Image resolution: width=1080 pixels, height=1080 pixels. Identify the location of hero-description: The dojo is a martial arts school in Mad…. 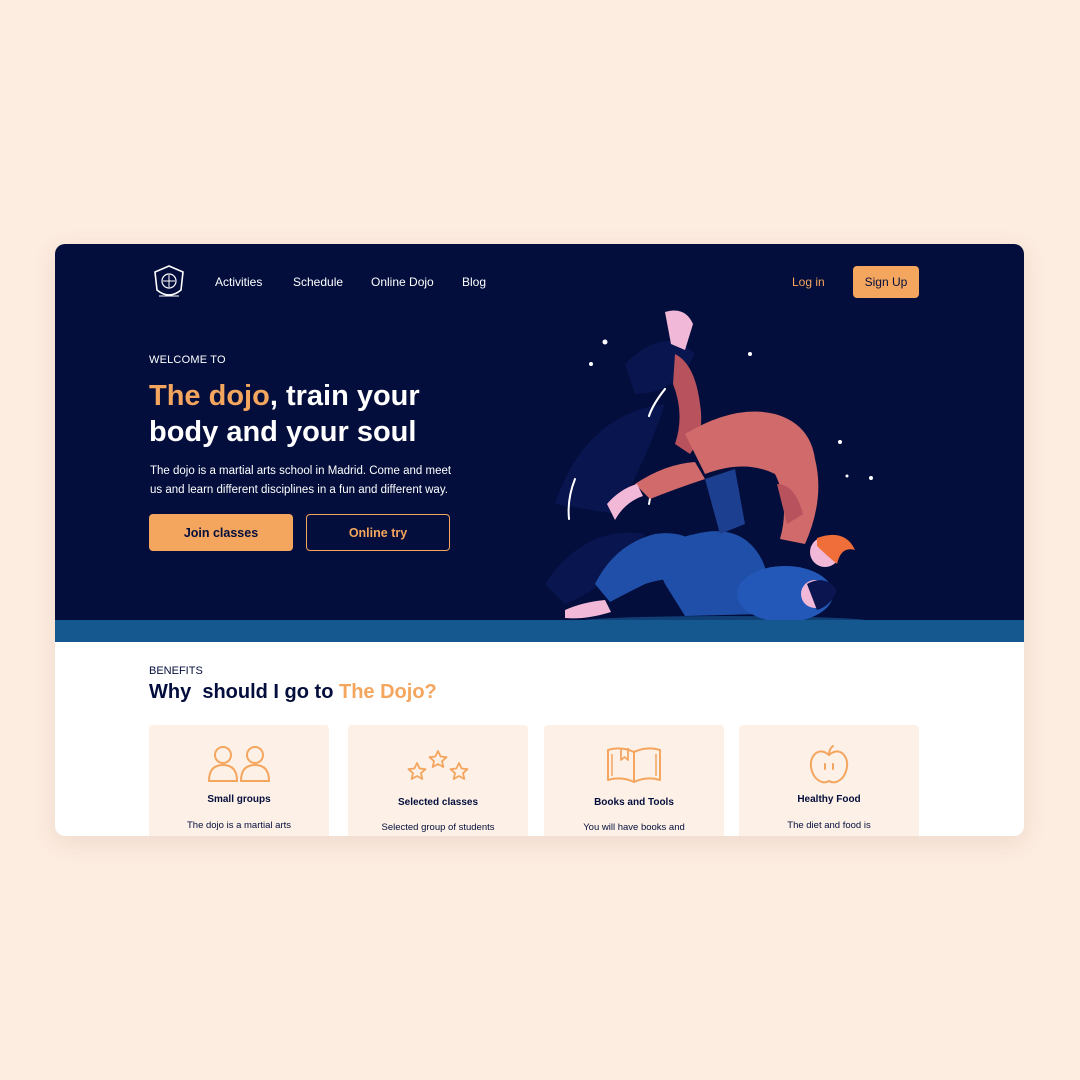
(301, 480).